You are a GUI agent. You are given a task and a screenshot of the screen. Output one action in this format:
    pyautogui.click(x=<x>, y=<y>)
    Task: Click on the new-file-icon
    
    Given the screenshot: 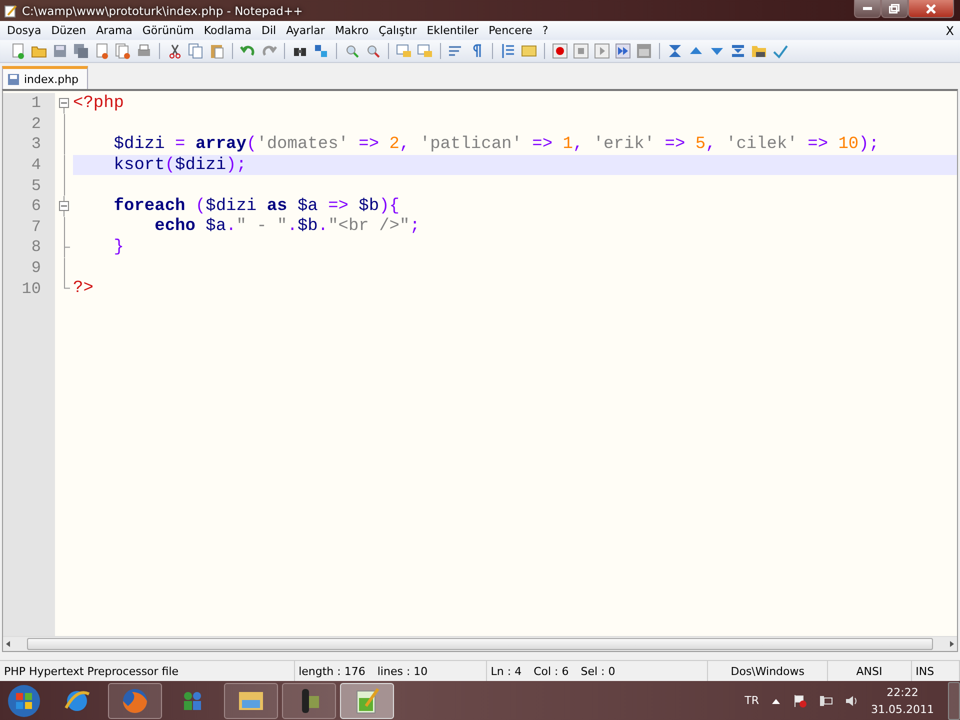 What is the action you would take?
    pyautogui.click(x=18, y=51)
    